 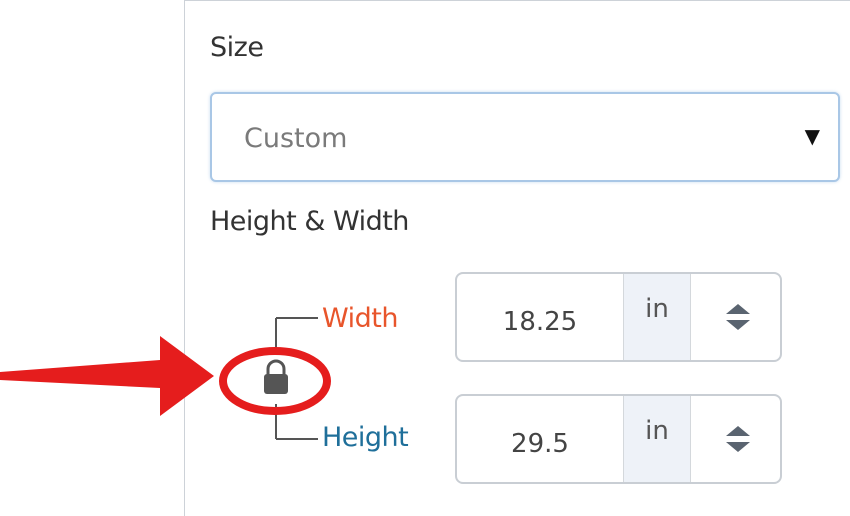 What do you see at coordinates (735, 439) in the screenshot?
I see `height-stepper` at bounding box center [735, 439].